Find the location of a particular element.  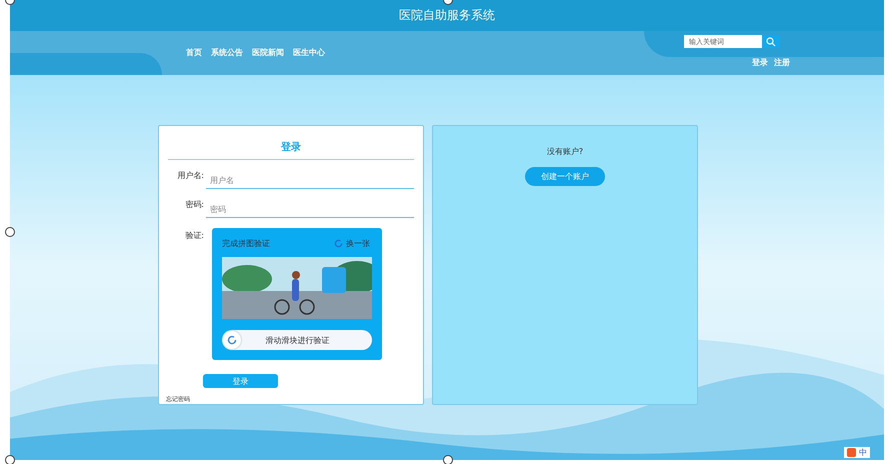

login-button: 登录 is located at coordinates (240, 381).